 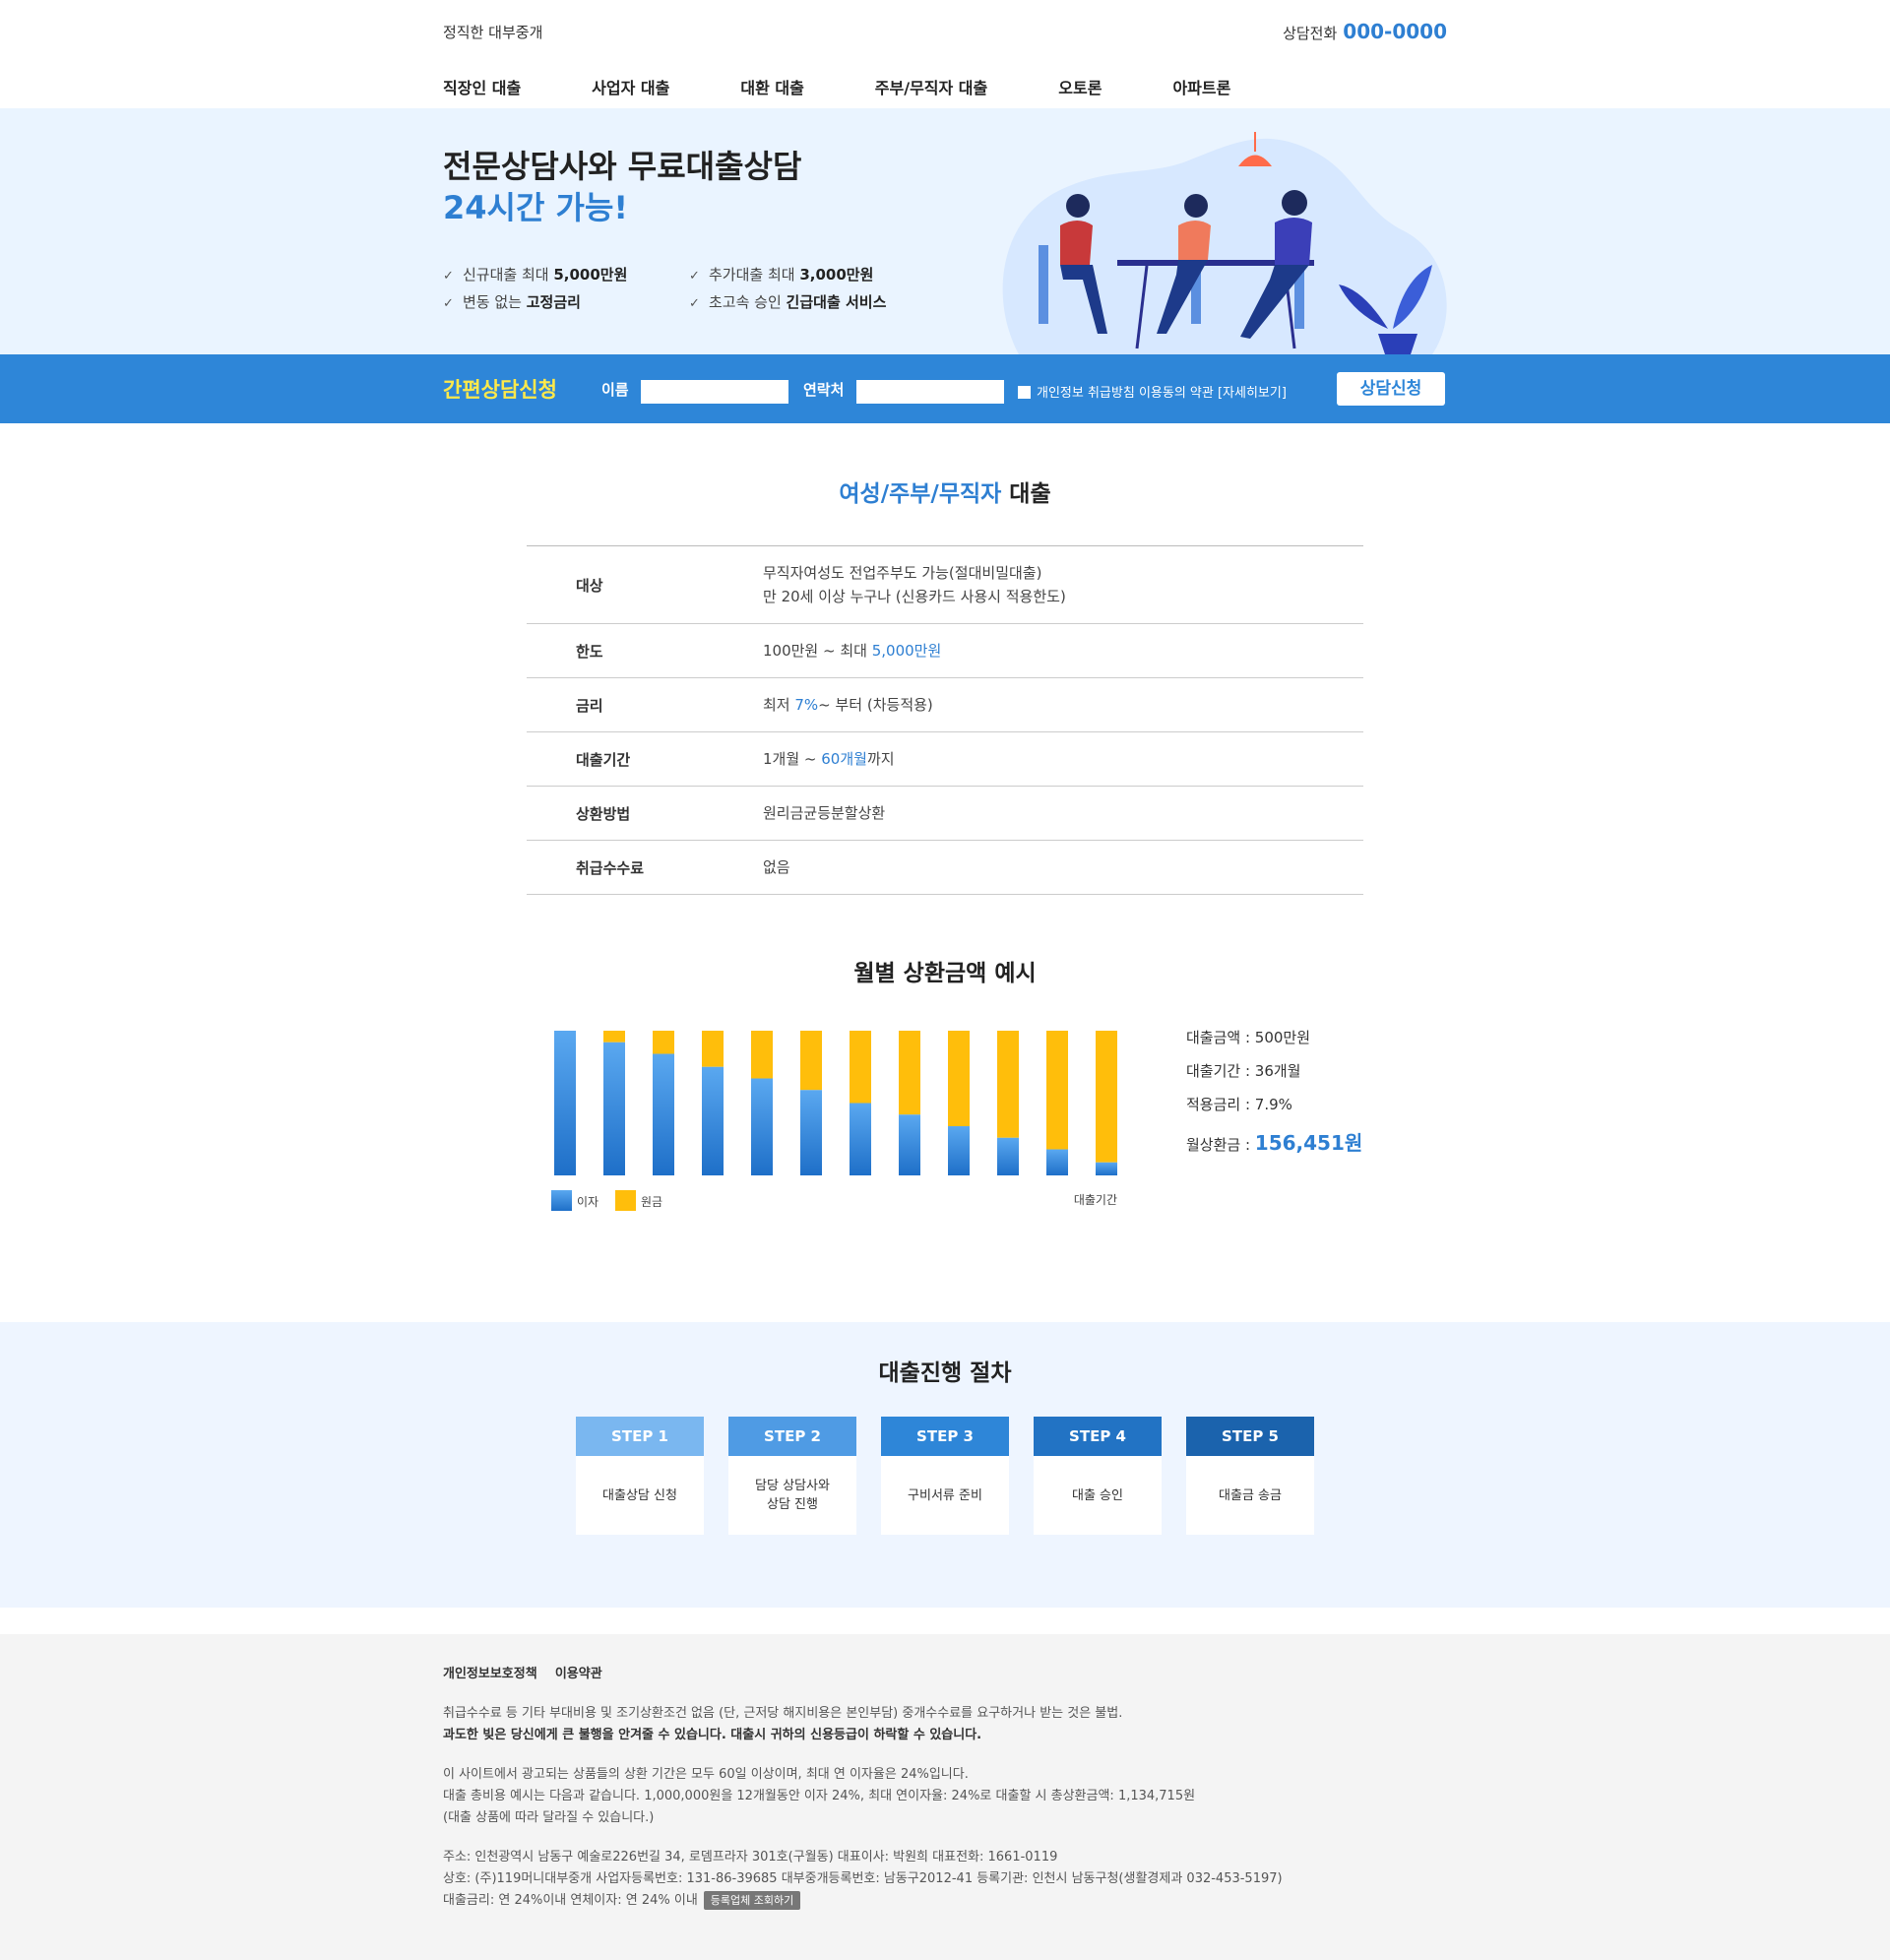 I want to click on step-card: STEP 3 구비서류 준비, so click(x=945, y=1476).